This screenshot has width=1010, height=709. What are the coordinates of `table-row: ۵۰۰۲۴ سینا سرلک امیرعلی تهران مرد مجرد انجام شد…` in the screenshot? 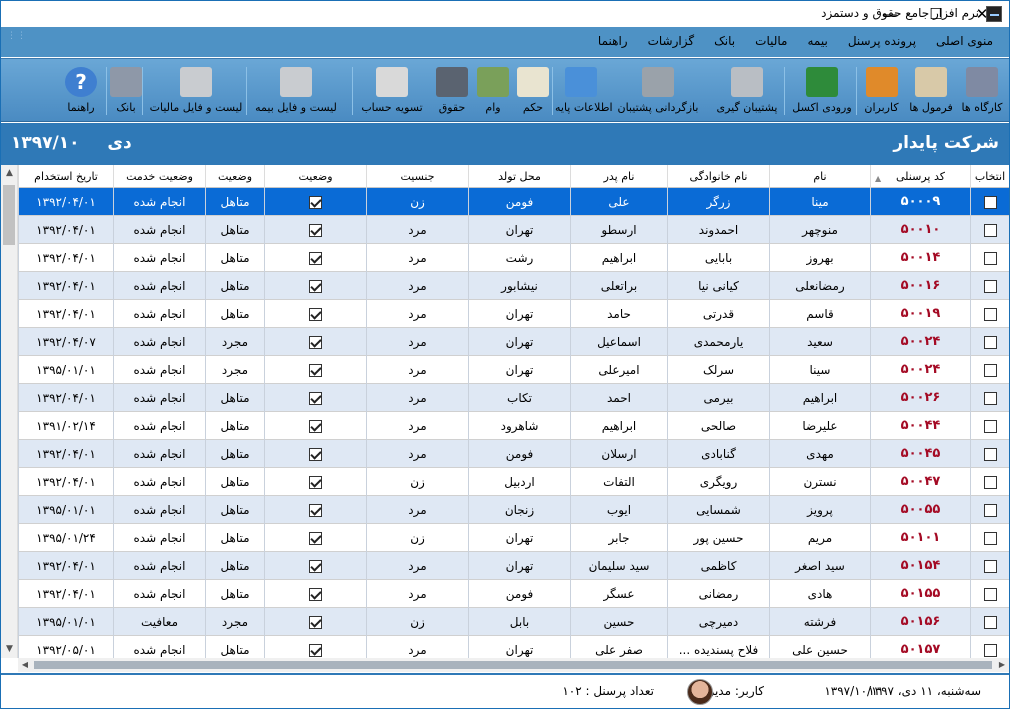 It's located at (513, 370).